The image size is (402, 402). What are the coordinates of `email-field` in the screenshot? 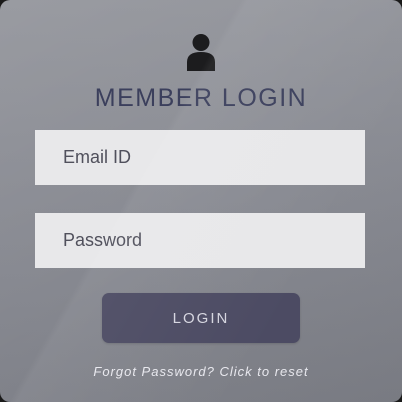 It's located at (200, 157).